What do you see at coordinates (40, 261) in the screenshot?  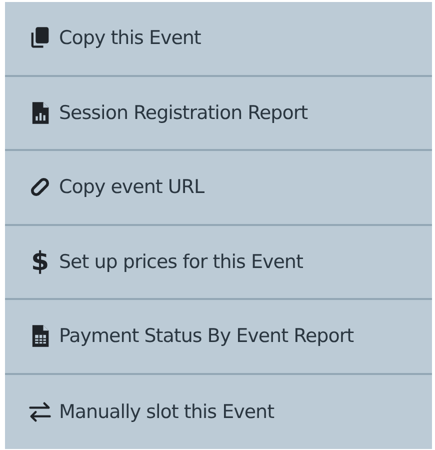 I see `dollar-icon: $` at bounding box center [40, 261].